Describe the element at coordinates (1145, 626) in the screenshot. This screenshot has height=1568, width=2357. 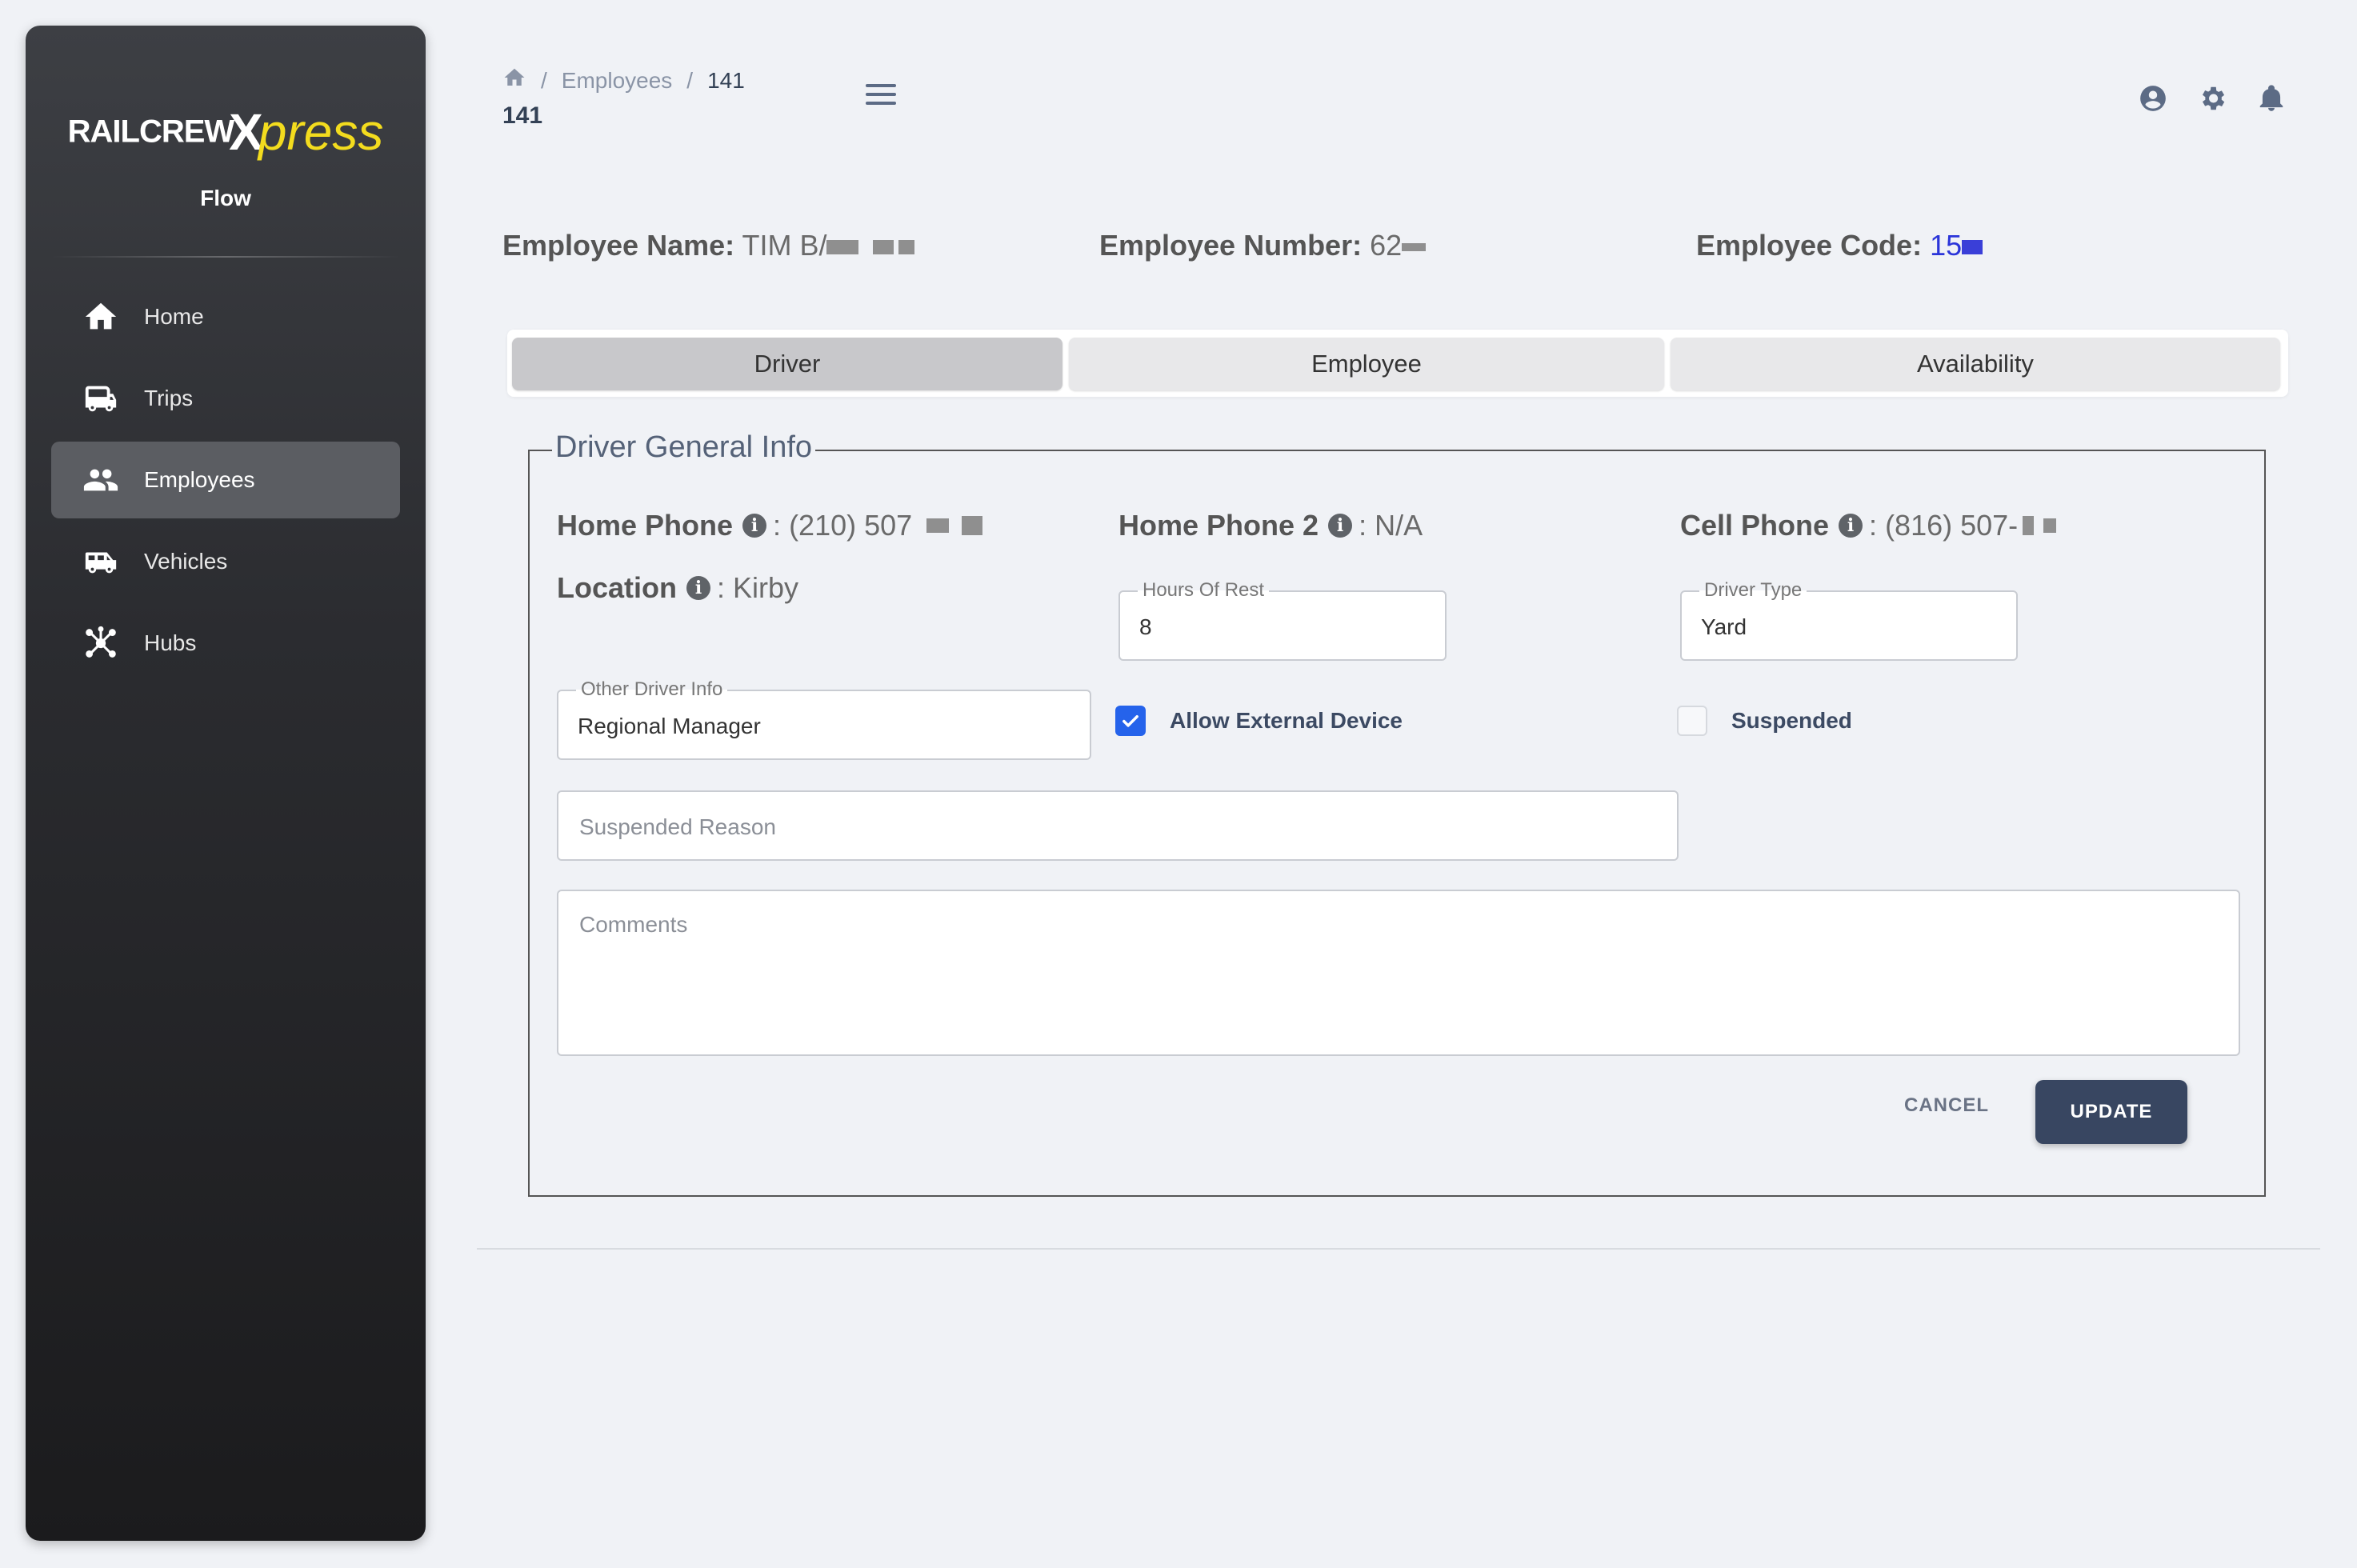
I see `hours-of-rest-value: 8` at that location.